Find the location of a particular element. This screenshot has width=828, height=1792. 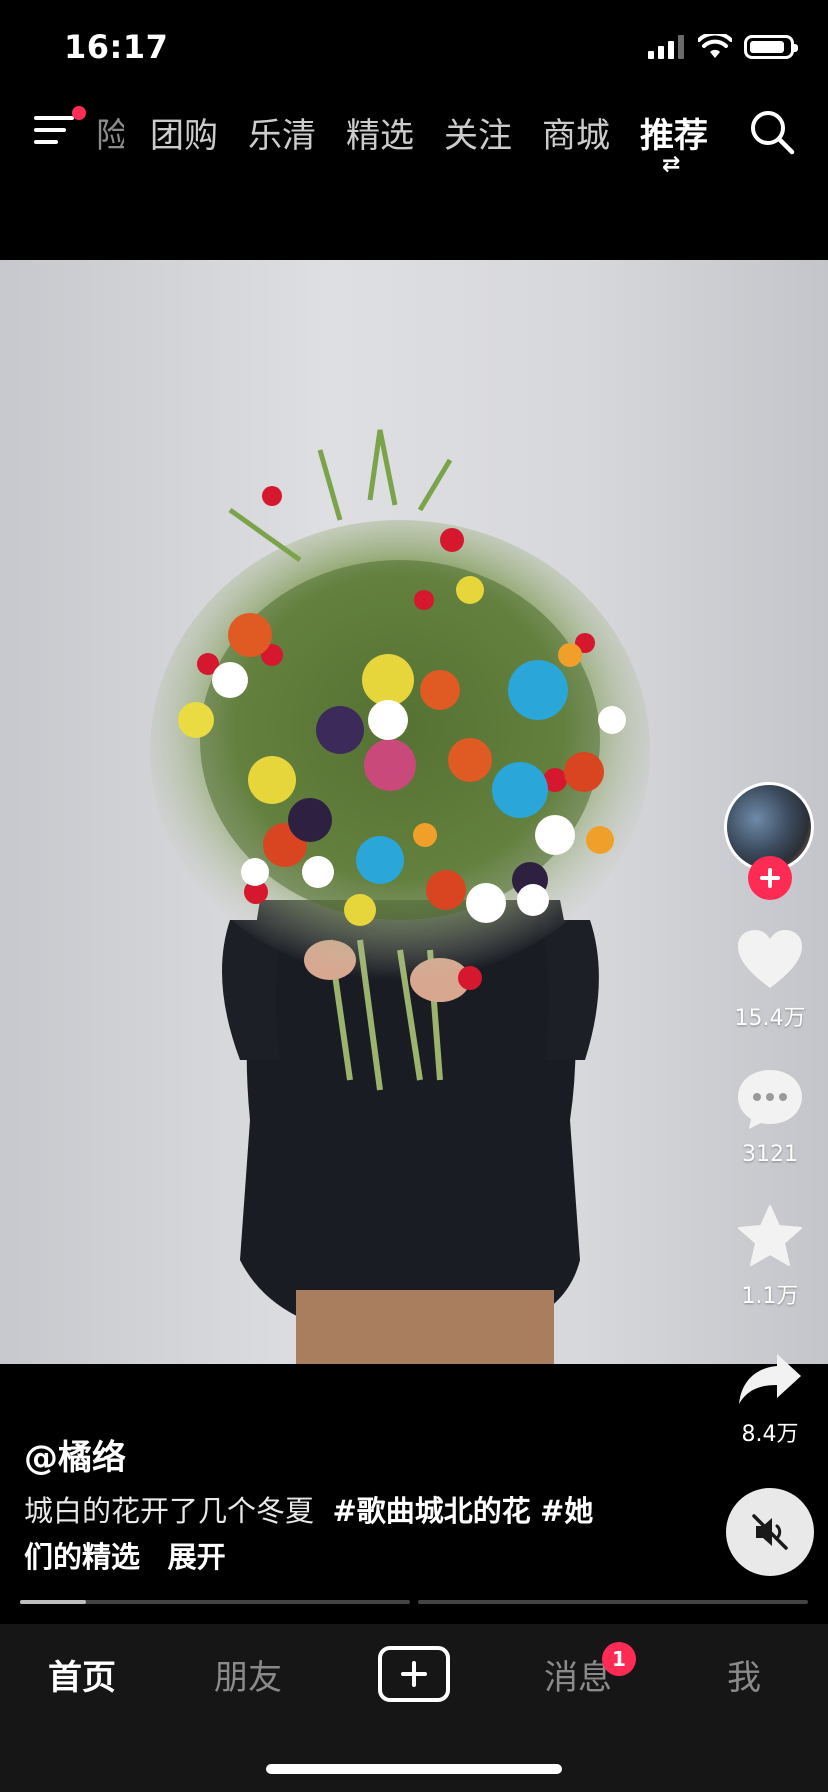

mute-toggle is located at coordinates (770, 1532).